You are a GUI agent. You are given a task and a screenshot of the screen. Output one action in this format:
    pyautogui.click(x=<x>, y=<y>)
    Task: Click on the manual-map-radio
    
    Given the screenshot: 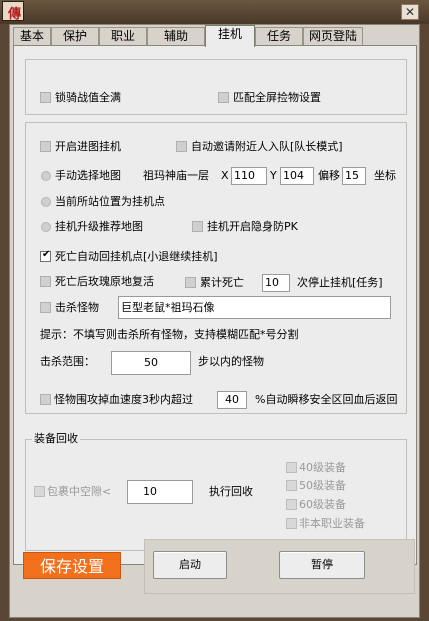 What is the action you would take?
    pyautogui.click(x=46, y=176)
    